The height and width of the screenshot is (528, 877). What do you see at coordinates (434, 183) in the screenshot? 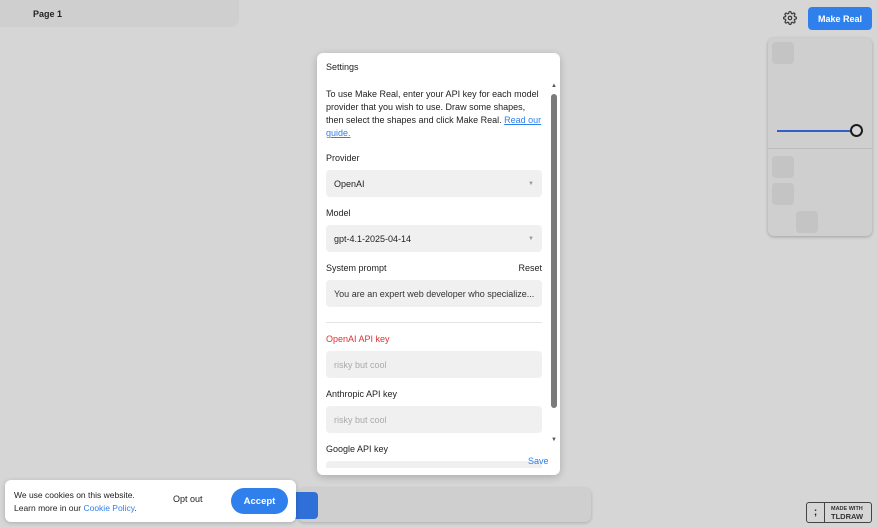
I see `provider-select: OpenAI ▼` at bounding box center [434, 183].